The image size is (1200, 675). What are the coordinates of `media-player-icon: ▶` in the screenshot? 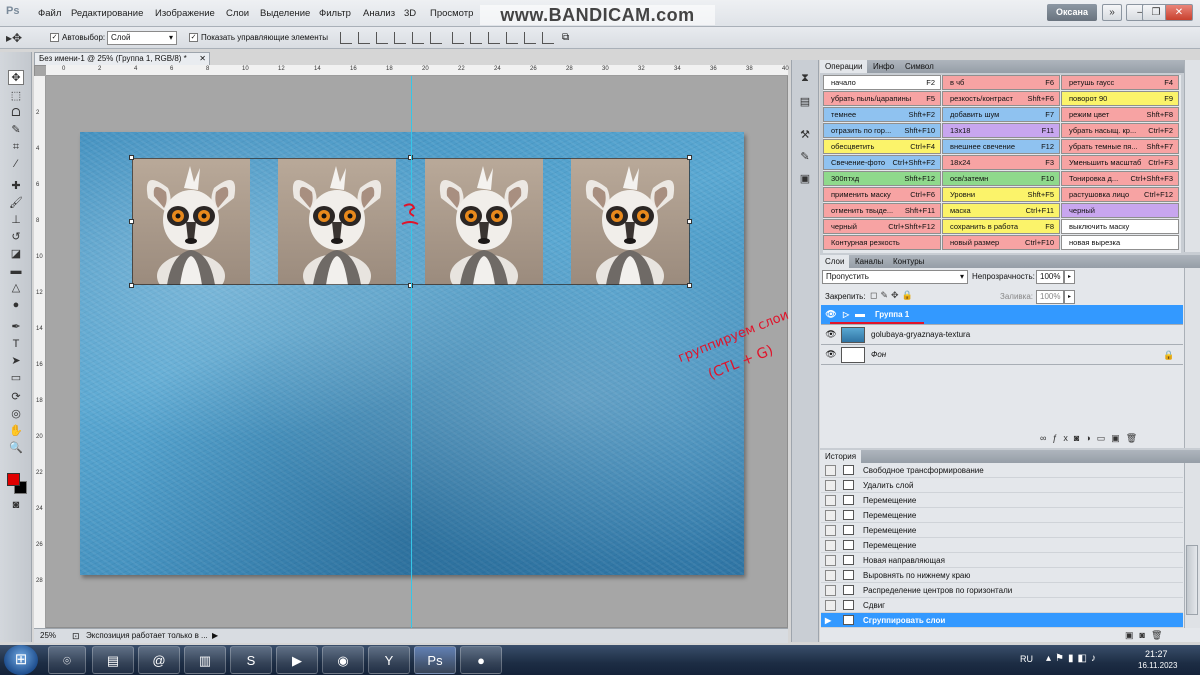 It's located at (297, 660).